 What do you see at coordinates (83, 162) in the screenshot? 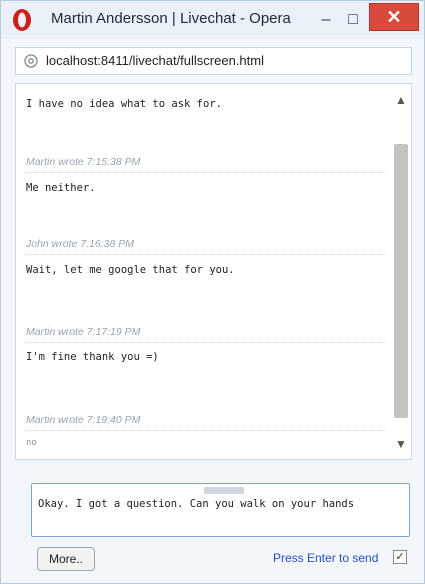
I see `message-meta: Martin wrote 7:15:38 PM` at bounding box center [83, 162].